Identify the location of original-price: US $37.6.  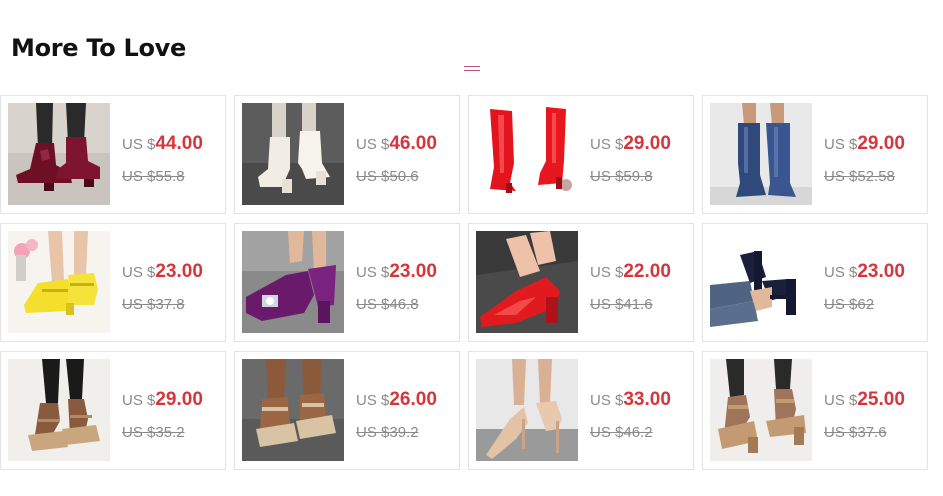
(855, 432).